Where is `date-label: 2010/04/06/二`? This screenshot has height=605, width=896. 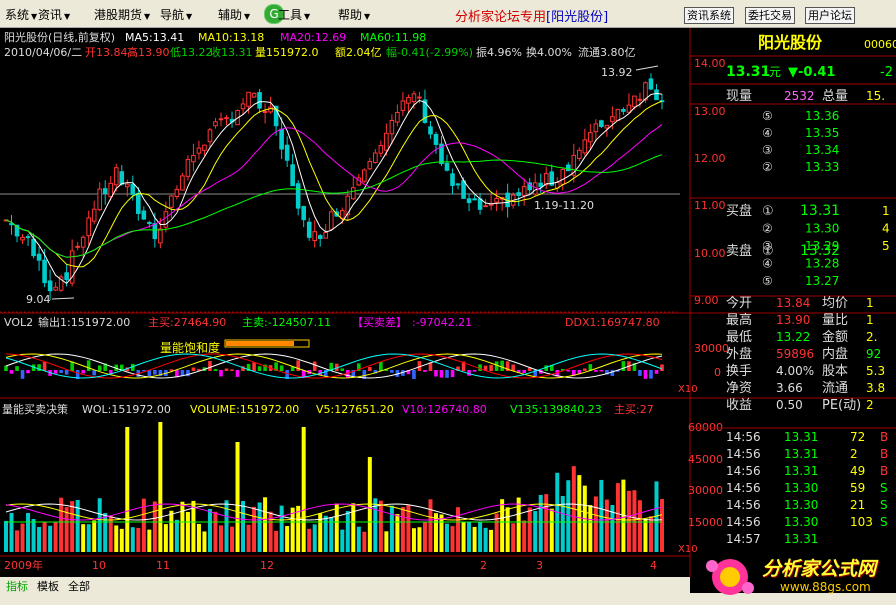
date-label: 2010/04/06/二 is located at coordinates (43, 52).